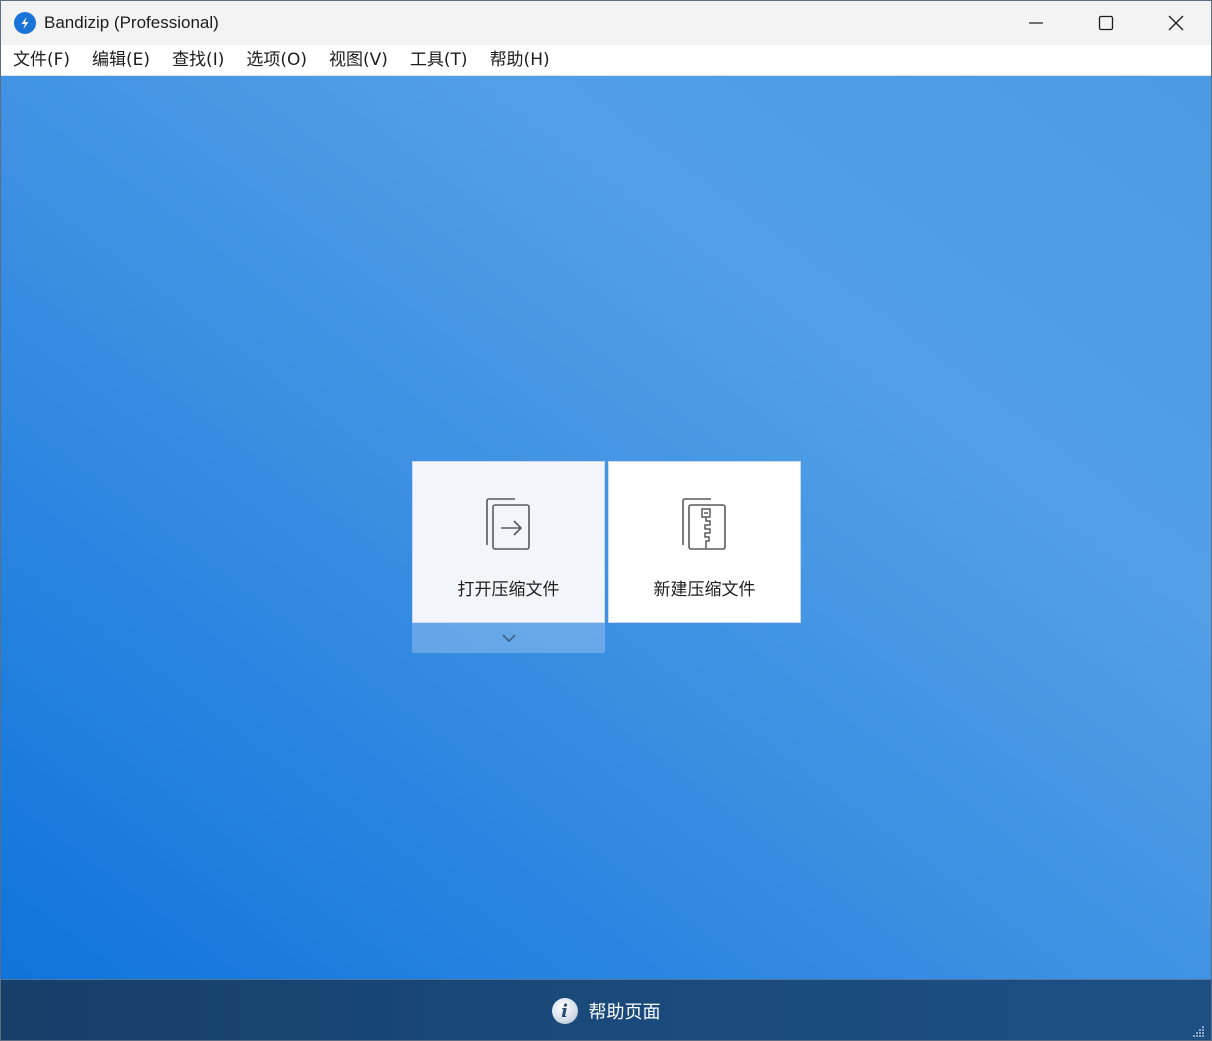  I want to click on menu-help: 帮助(H), so click(520, 60).